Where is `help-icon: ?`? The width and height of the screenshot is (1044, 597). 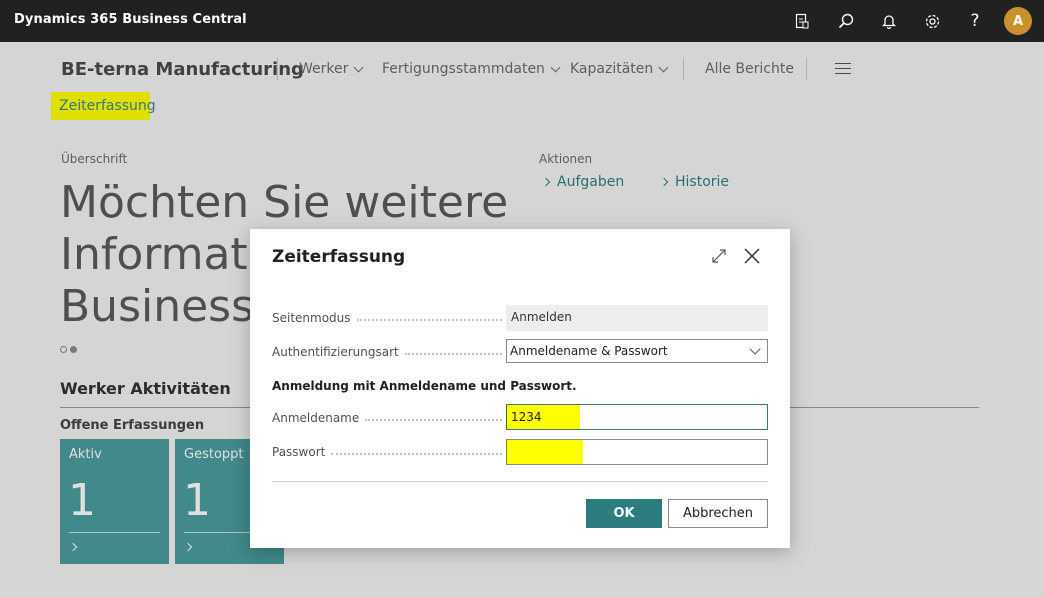
help-icon: ? is located at coordinates (975, 21).